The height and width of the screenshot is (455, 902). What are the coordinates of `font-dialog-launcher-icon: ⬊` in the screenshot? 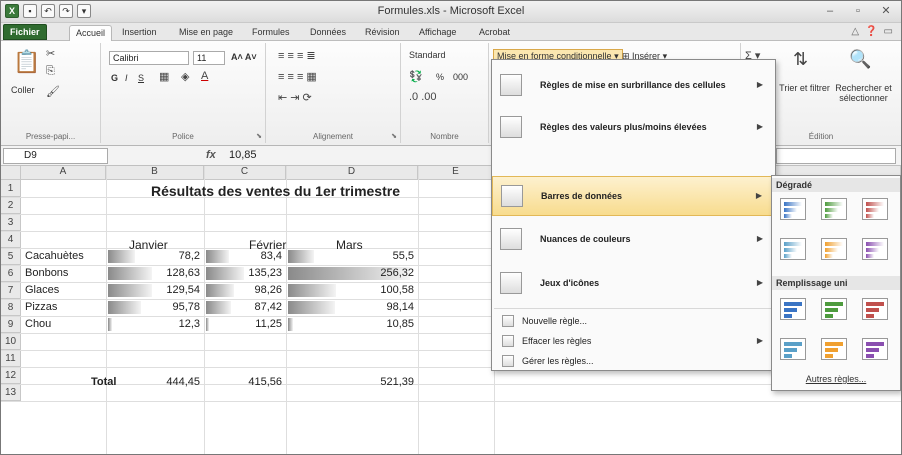 It's located at (259, 136).